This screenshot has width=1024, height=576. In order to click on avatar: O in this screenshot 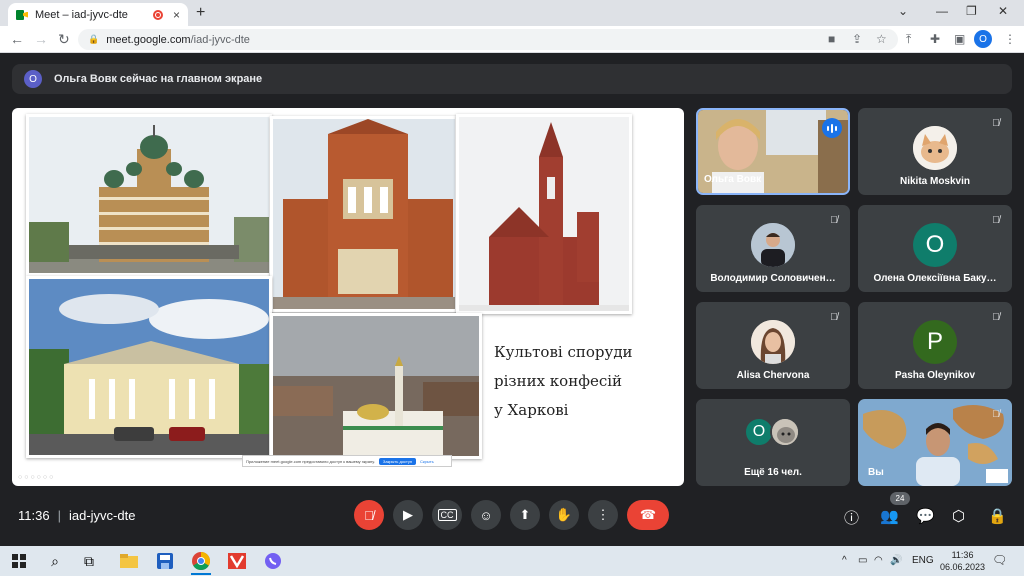, I will do `click(935, 245)`.